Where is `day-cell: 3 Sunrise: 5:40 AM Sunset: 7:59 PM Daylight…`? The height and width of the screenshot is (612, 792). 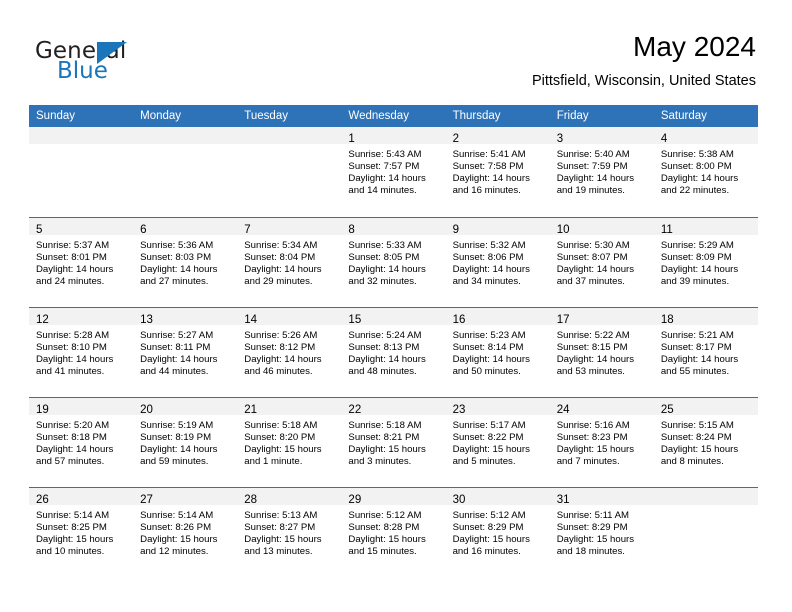
day-cell: 3 Sunrise: 5:40 AM Sunset: 7:59 PM Daylight… is located at coordinates (601, 172).